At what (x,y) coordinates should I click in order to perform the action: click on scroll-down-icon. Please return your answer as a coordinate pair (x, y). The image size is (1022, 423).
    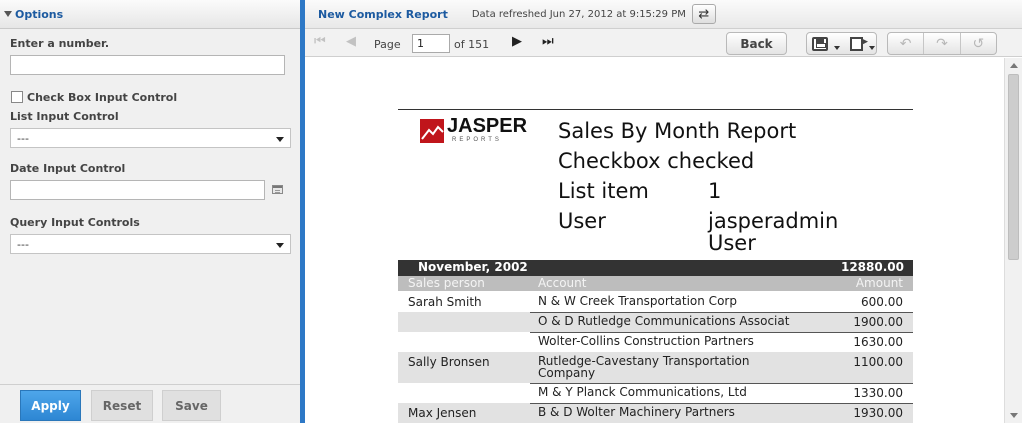
    Looking at the image, I should click on (1014, 415).